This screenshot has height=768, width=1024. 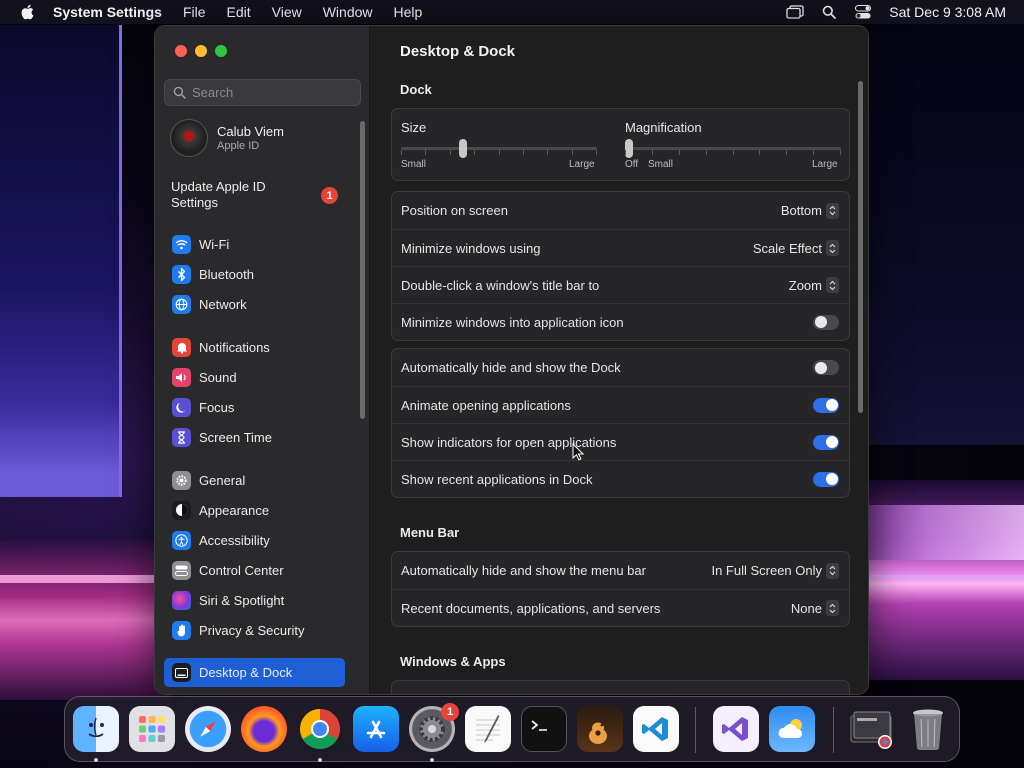 I want to click on menu-help: Help, so click(x=408, y=12).